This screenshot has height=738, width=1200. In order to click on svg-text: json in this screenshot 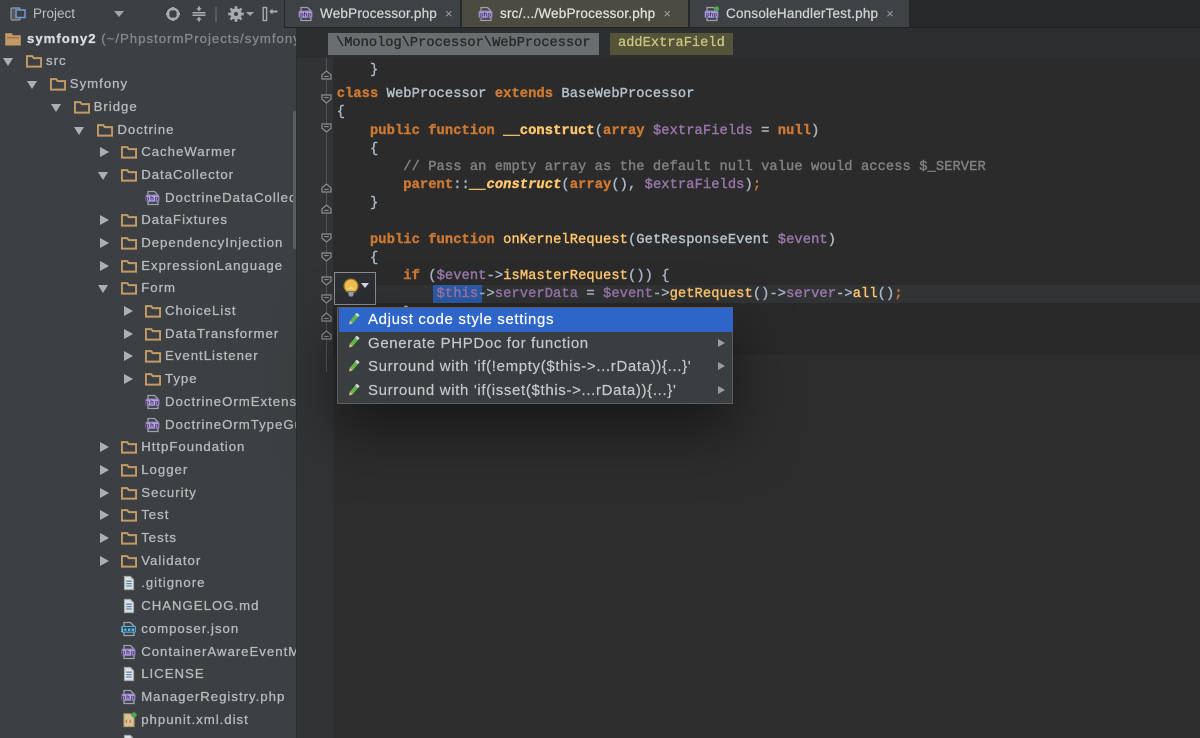, I will do `click(128, 629)`.